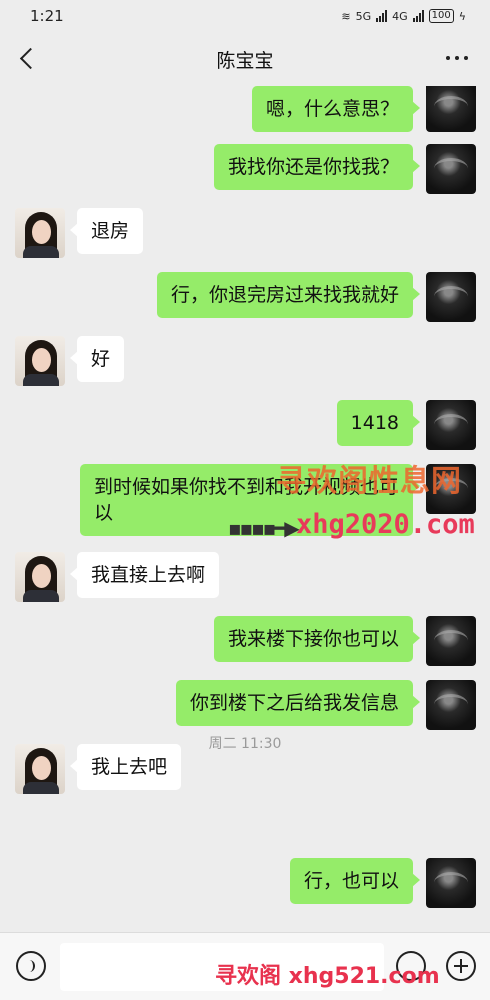 The image size is (490, 1000). What do you see at coordinates (144, 575) in the screenshot?
I see `message-bubble: 我直接上去啊` at bounding box center [144, 575].